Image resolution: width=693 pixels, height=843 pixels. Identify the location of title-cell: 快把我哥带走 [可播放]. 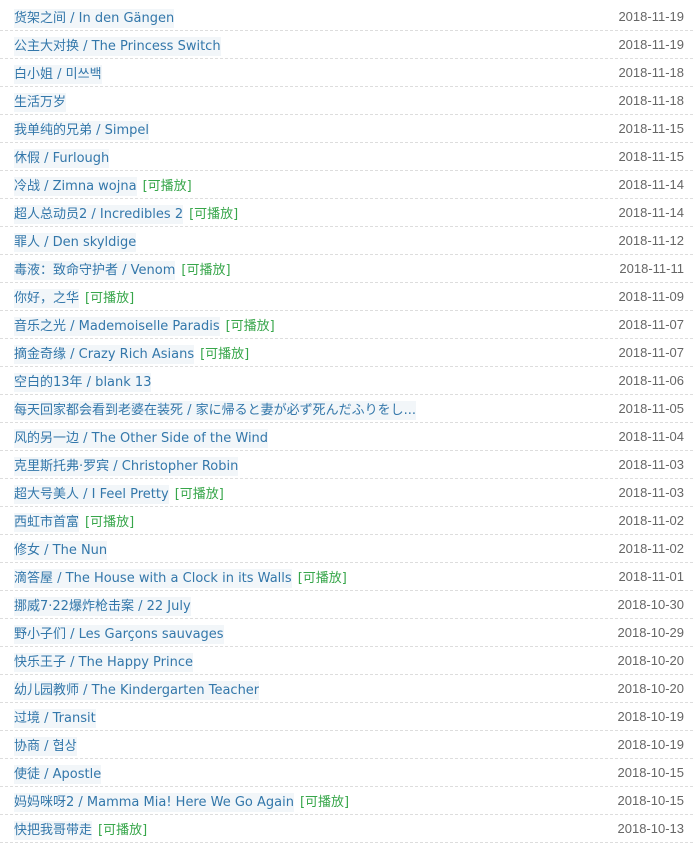
(80, 828).